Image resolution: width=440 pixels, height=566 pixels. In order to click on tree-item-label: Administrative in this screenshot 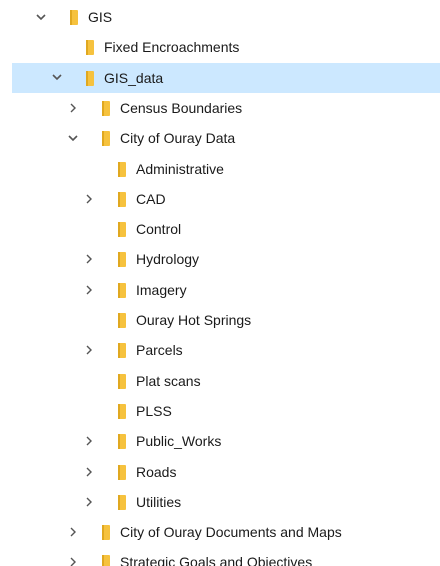, I will do `click(180, 168)`.